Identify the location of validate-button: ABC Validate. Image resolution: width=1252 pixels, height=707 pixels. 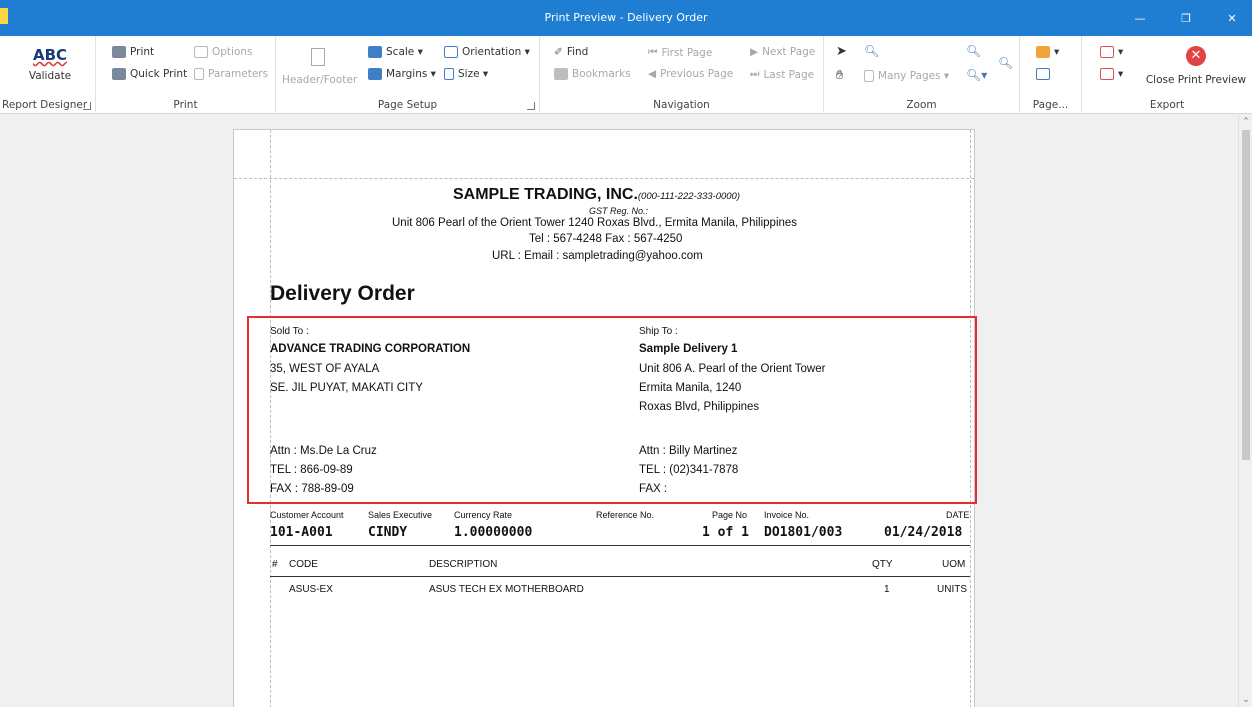
(50, 64).